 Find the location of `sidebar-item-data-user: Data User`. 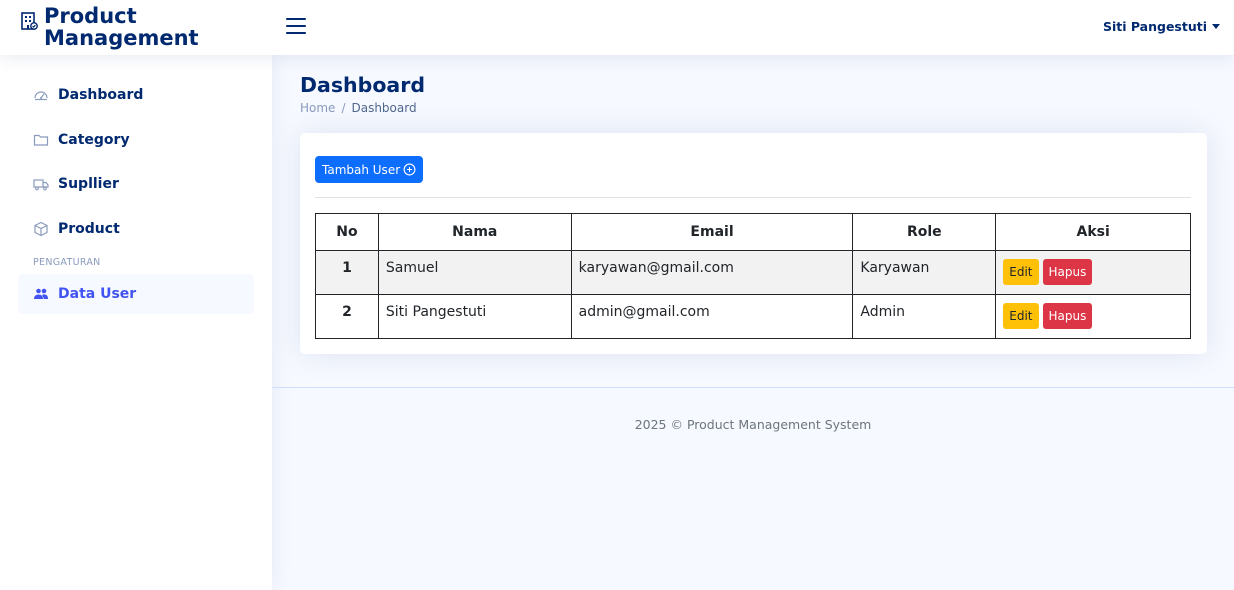

sidebar-item-data-user: Data User is located at coordinates (136, 294).